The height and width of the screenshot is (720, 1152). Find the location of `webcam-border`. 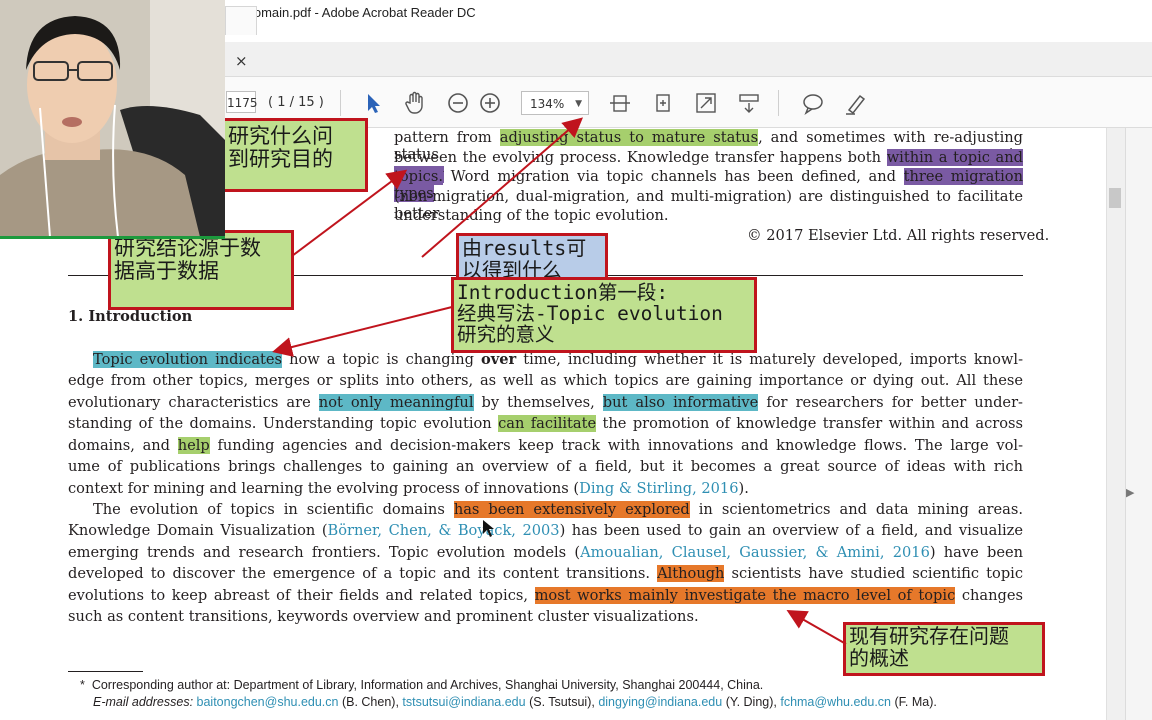

webcam-border is located at coordinates (112, 237).